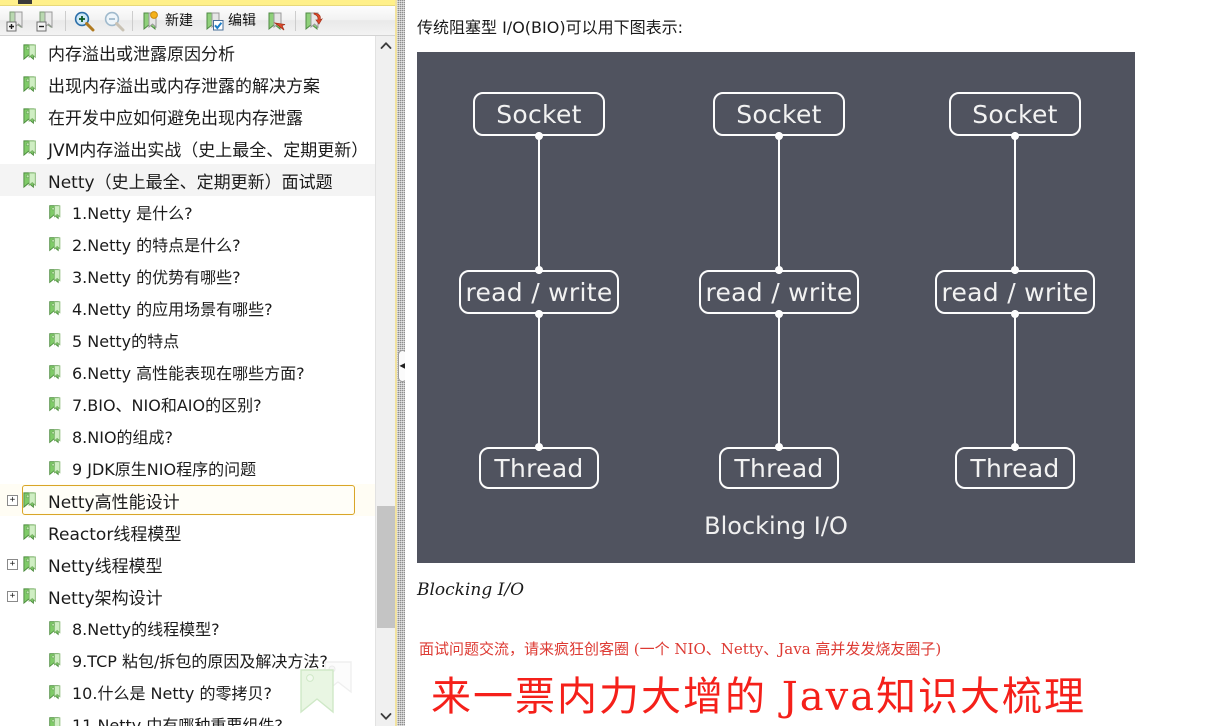  What do you see at coordinates (385, 381) in the screenshot?
I see `tree-vertical-scrollbar` at bounding box center [385, 381].